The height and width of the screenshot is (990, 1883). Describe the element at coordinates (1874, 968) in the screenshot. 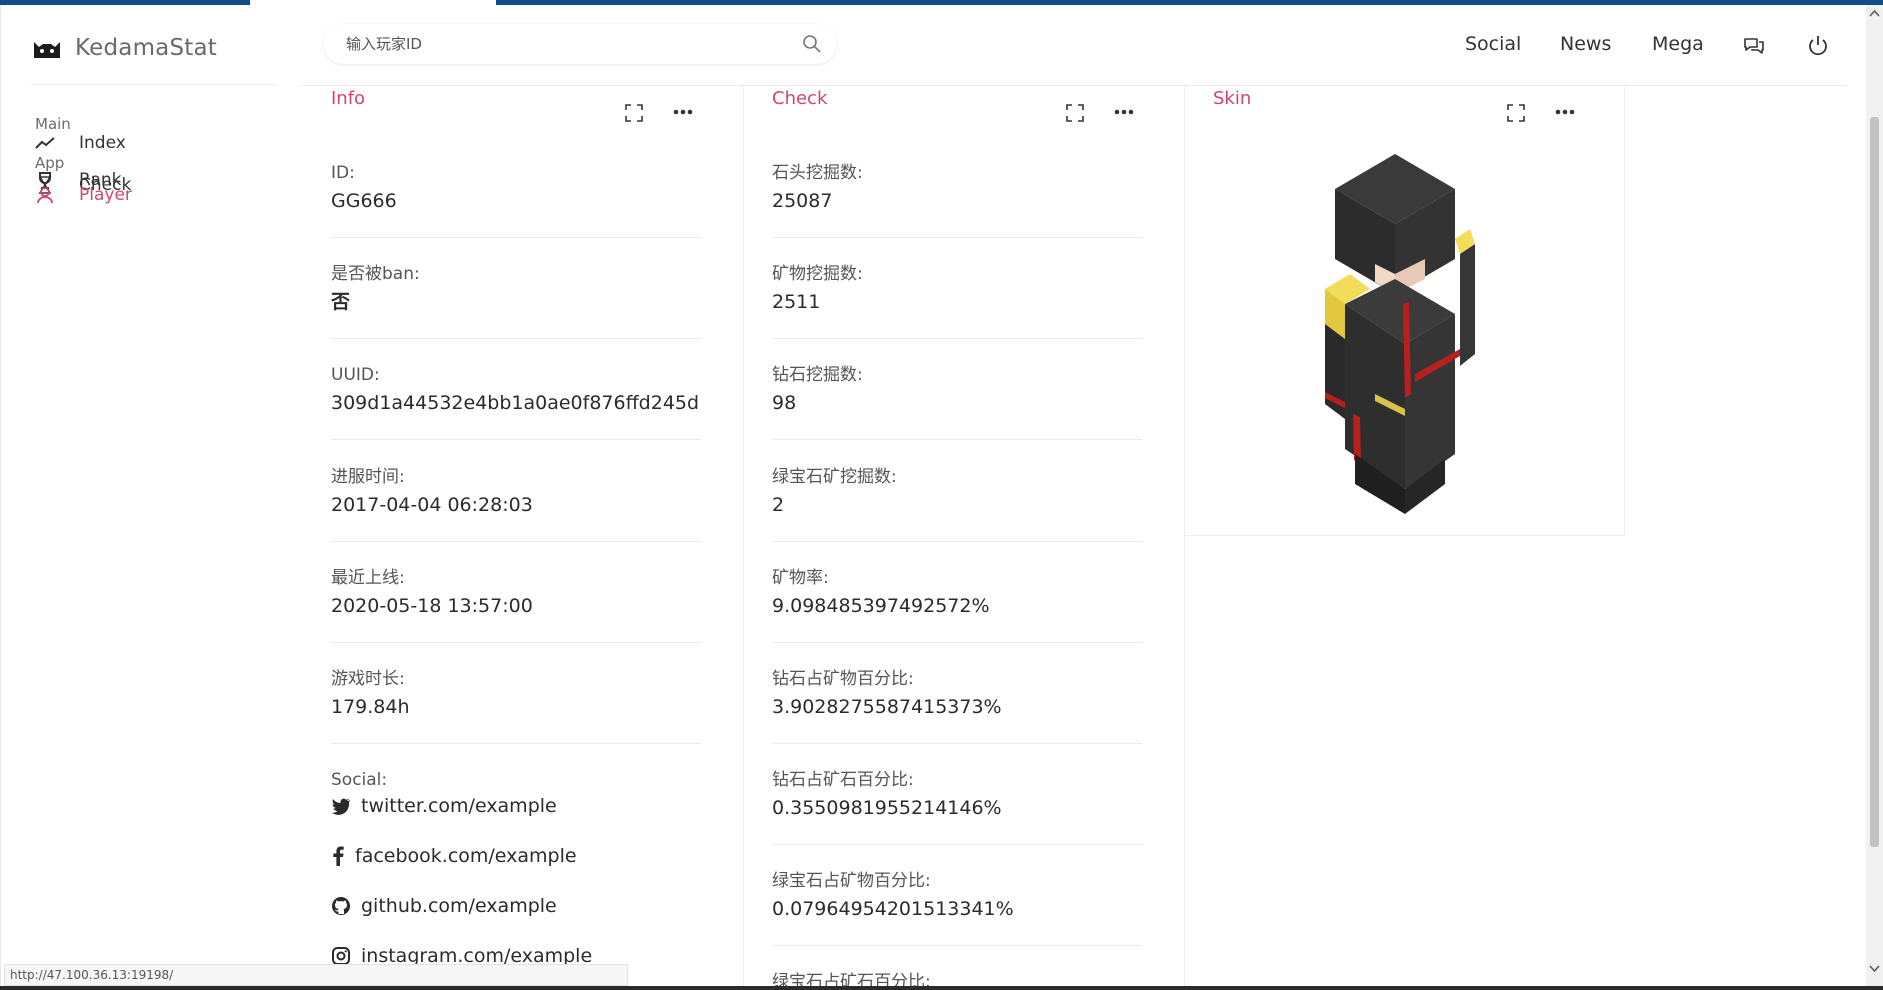

I see `scroll-down-arrow-icon` at that location.